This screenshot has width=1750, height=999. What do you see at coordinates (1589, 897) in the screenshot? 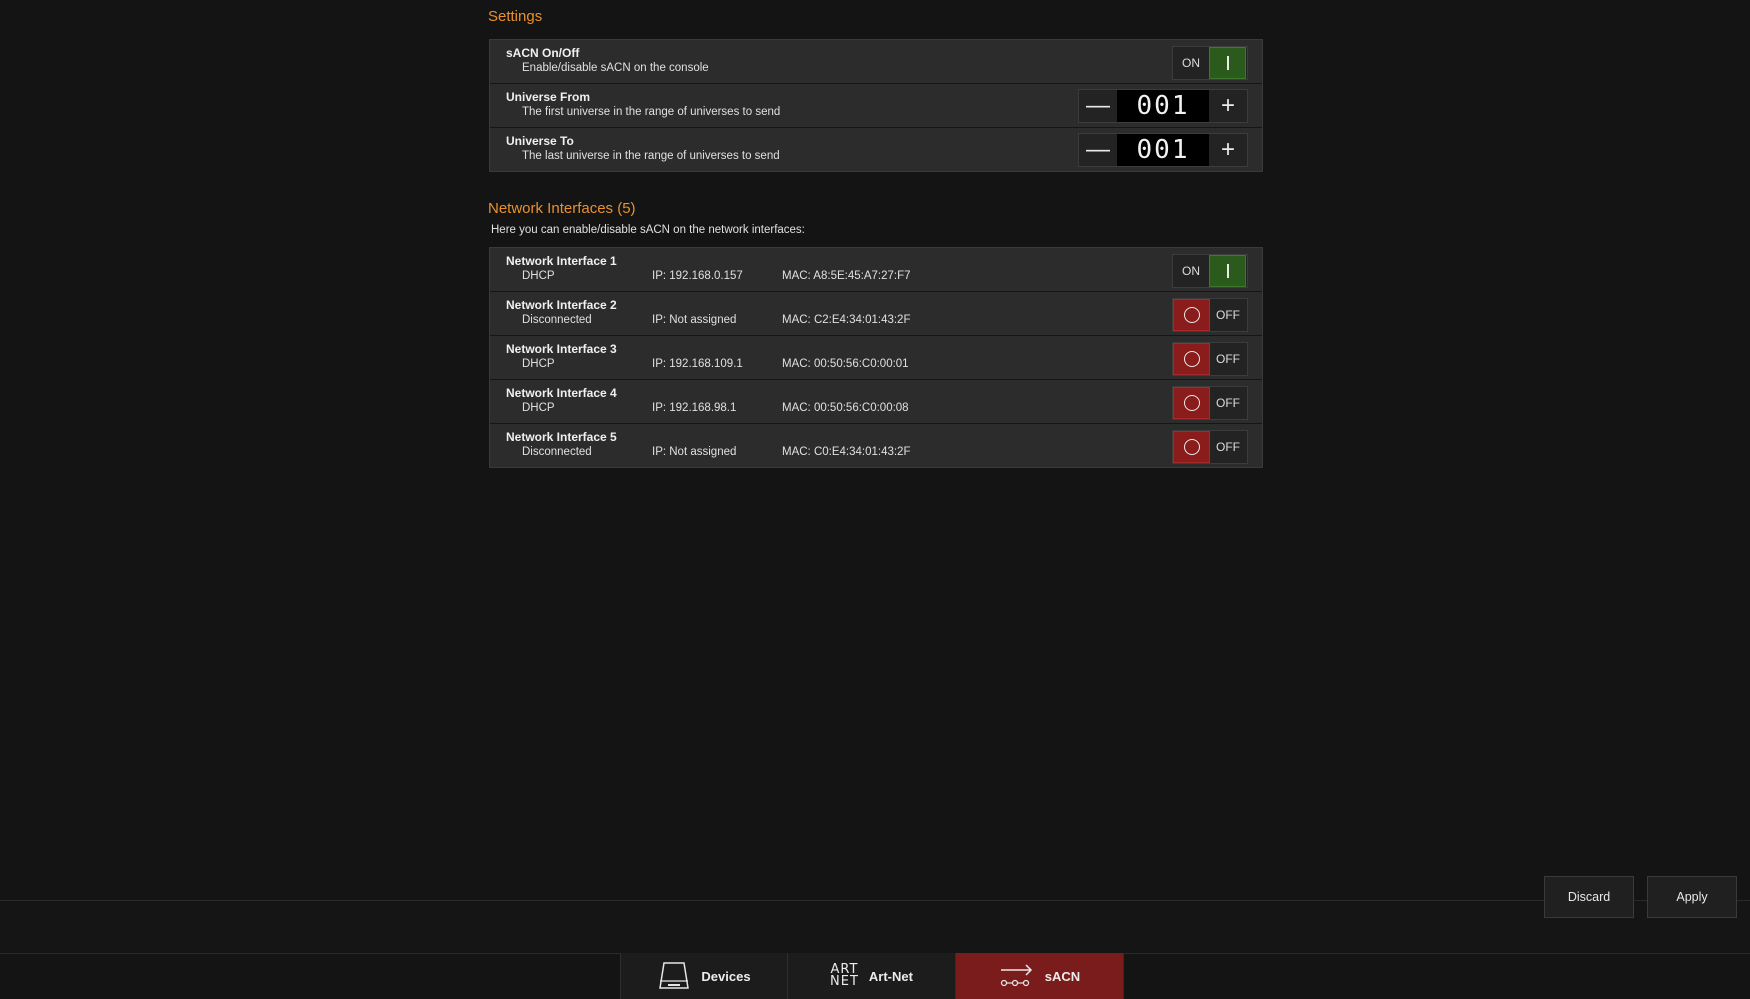
I see `discard-button: Discard` at bounding box center [1589, 897].